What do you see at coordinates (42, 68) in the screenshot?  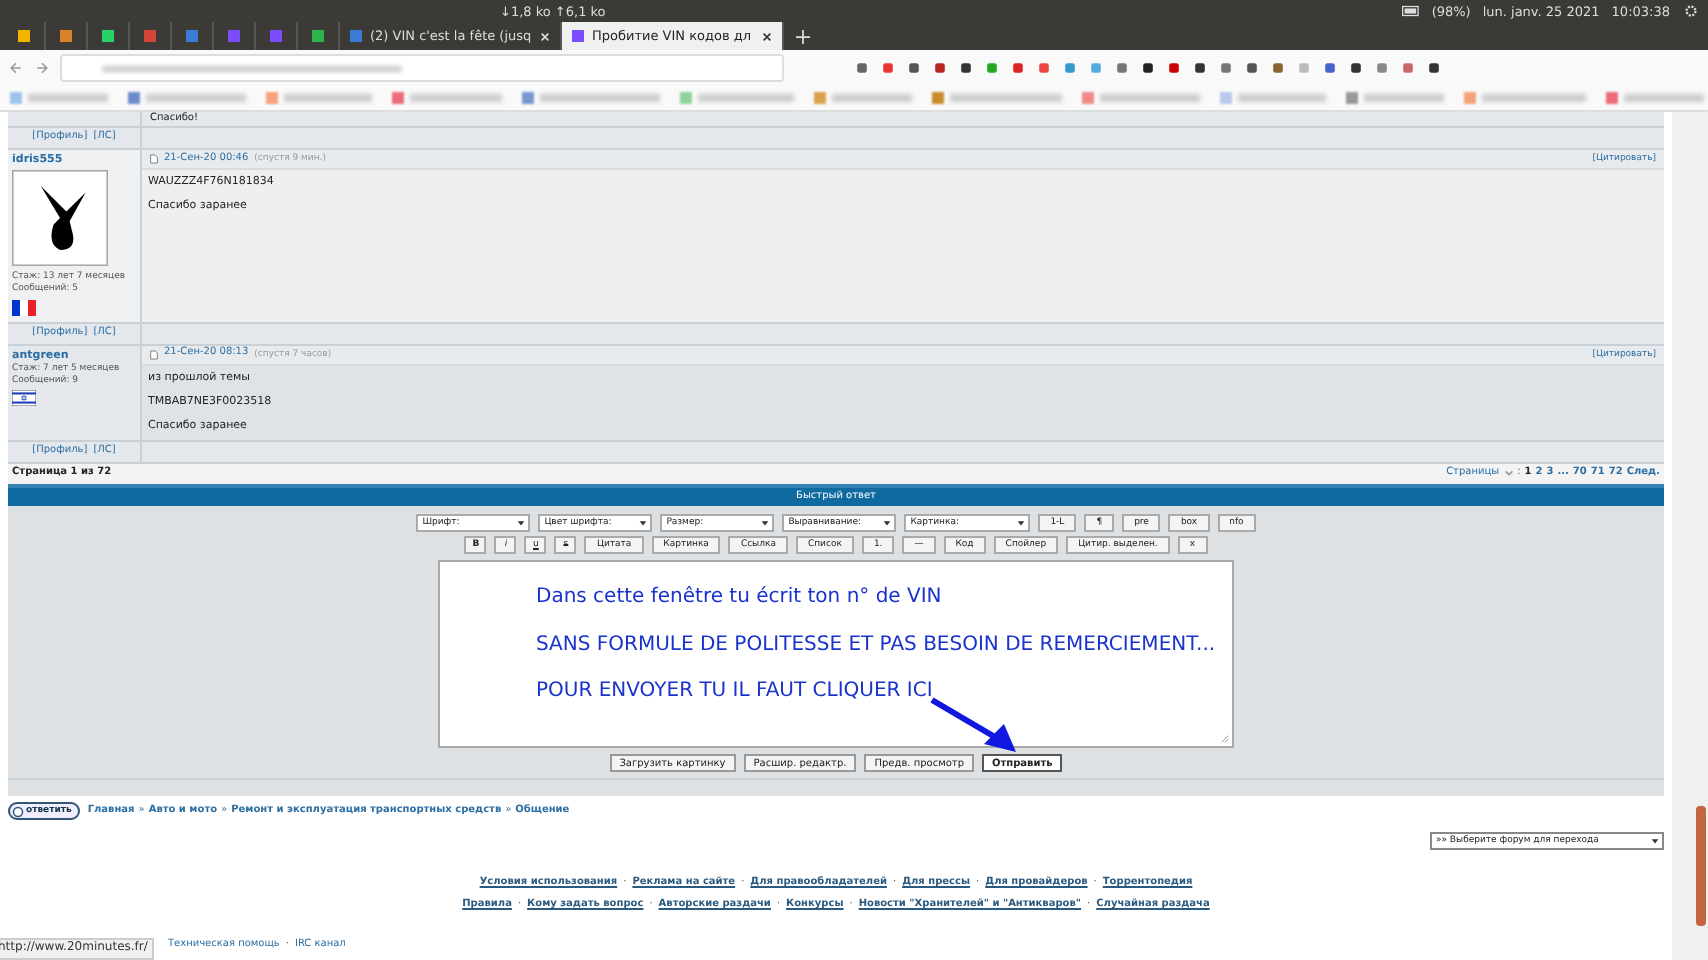 I see `forward-icon` at bounding box center [42, 68].